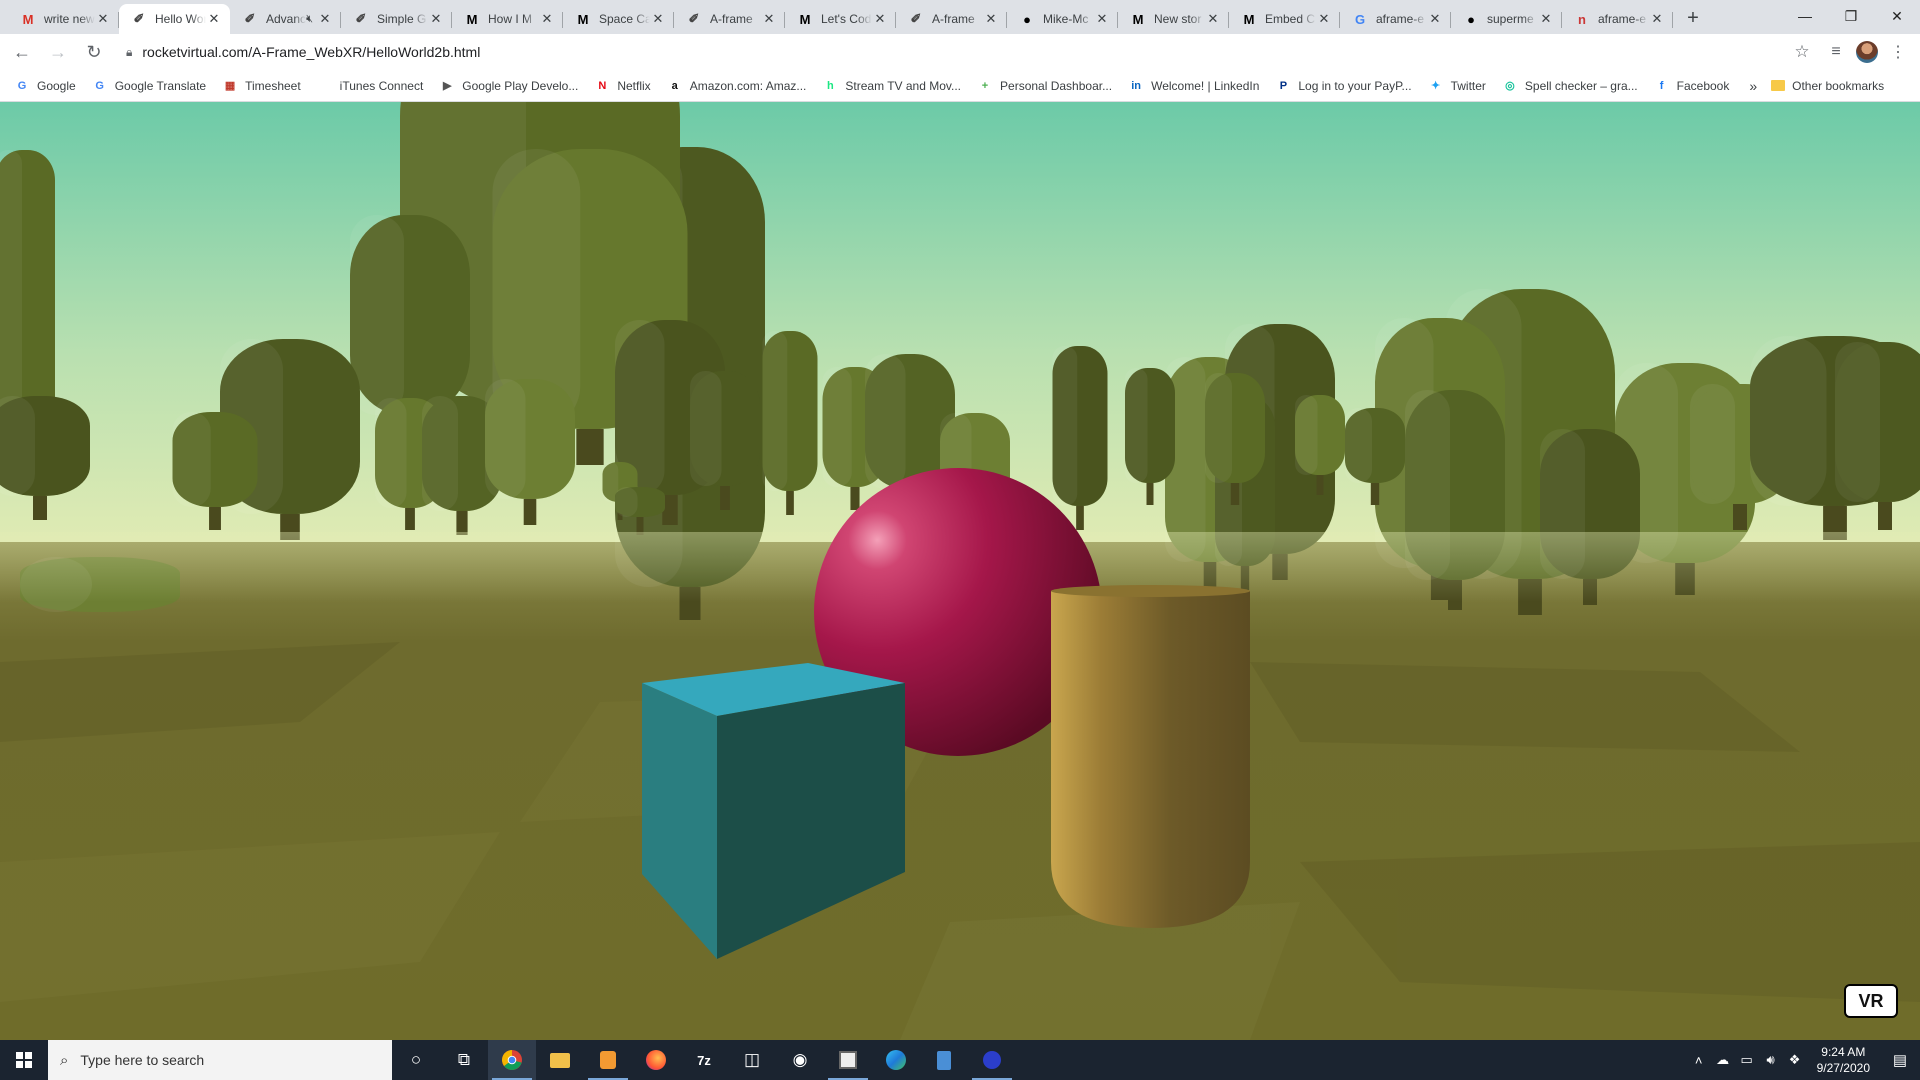  I want to click on bookmark-item: N Netflix, so click(622, 86).